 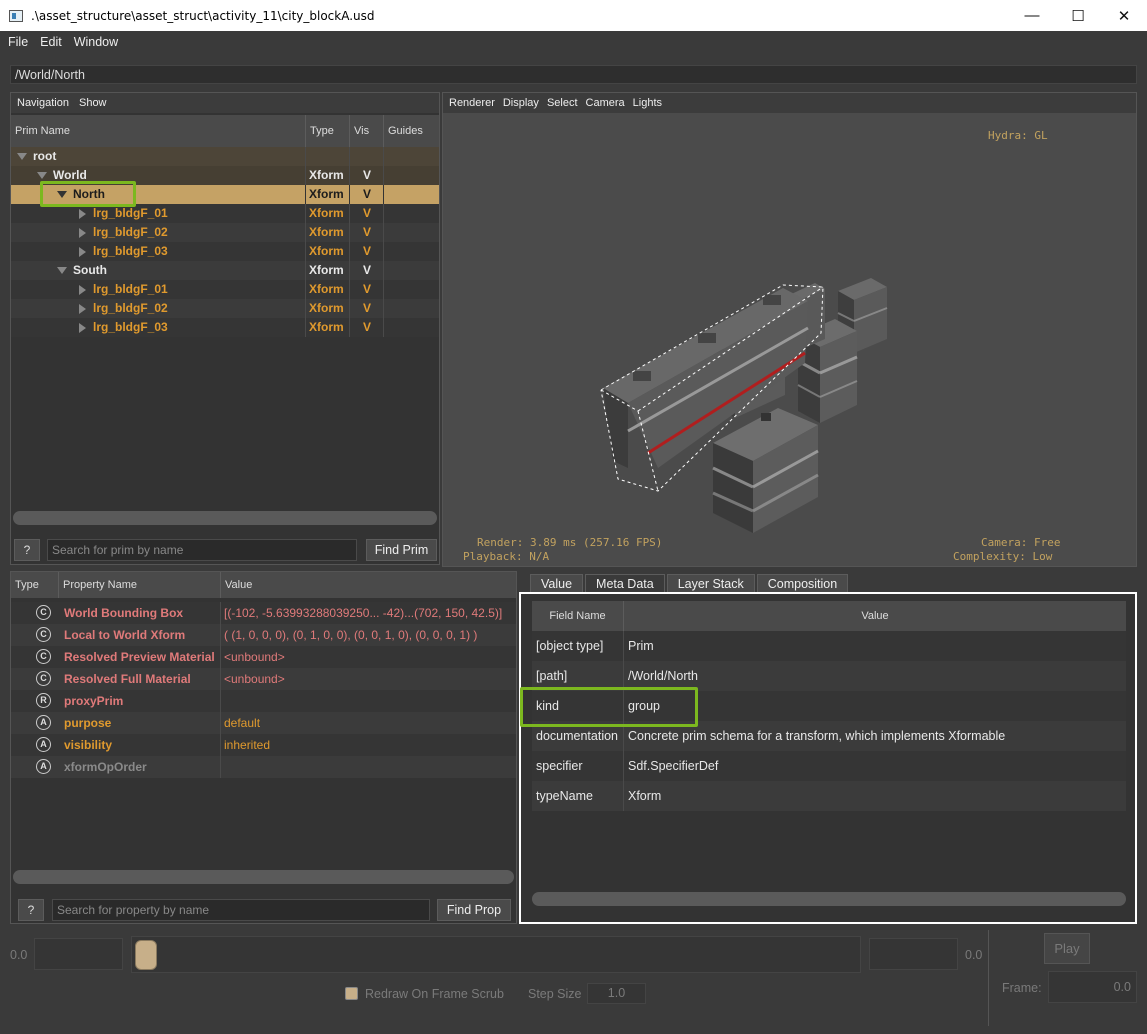 What do you see at coordinates (829, 899) in the screenshot?
I see `metadata-scrollbar` at bounding box center [829, 899].